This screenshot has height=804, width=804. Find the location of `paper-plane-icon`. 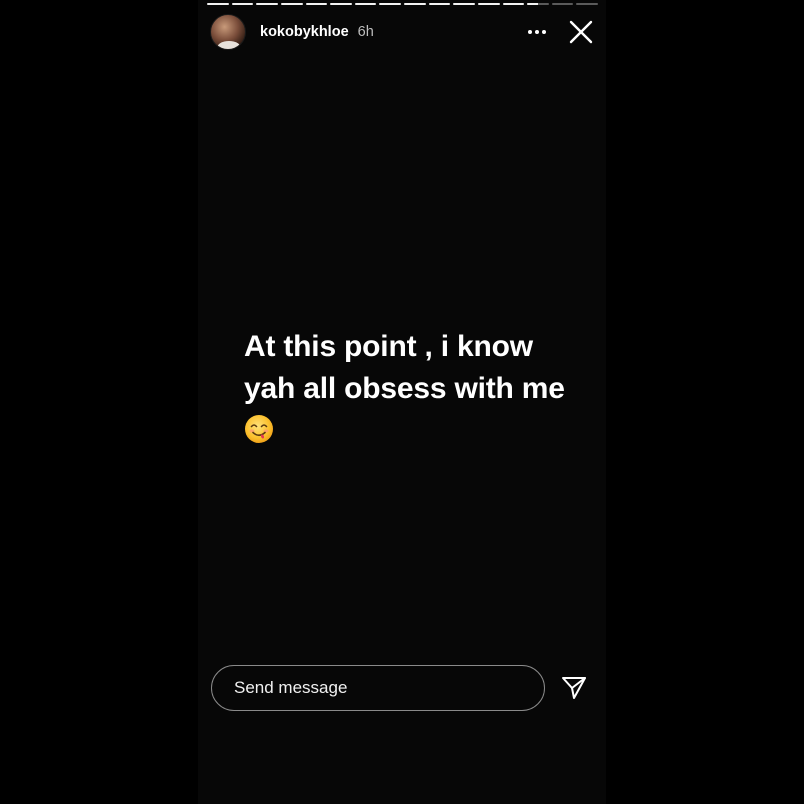

paper-plane-icon is located at coordinates (574, 688).